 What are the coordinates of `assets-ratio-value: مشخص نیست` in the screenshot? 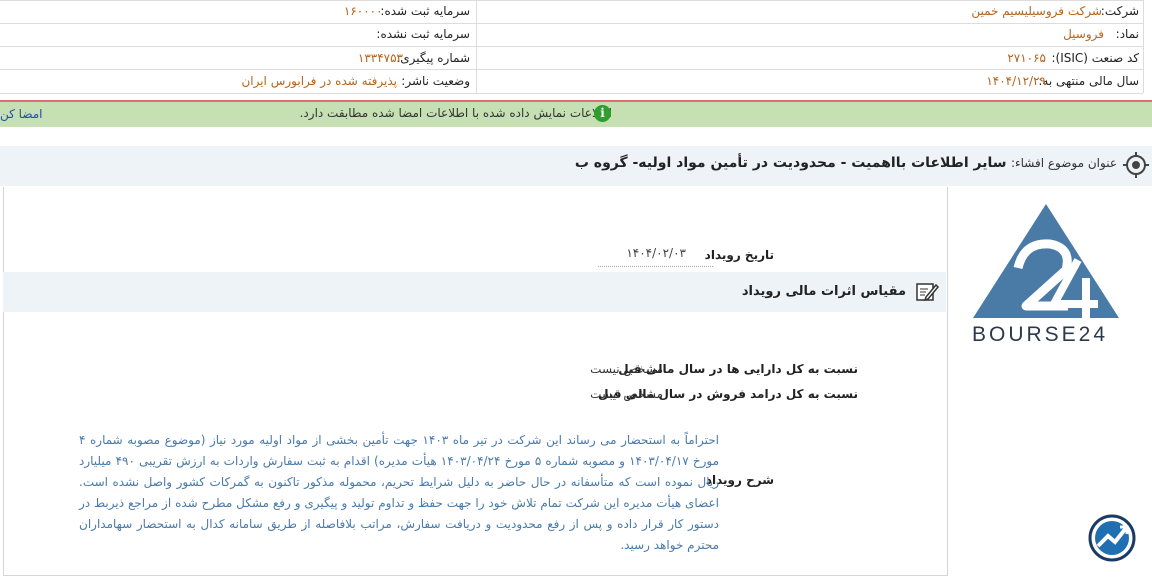 It's located at (626, 369).